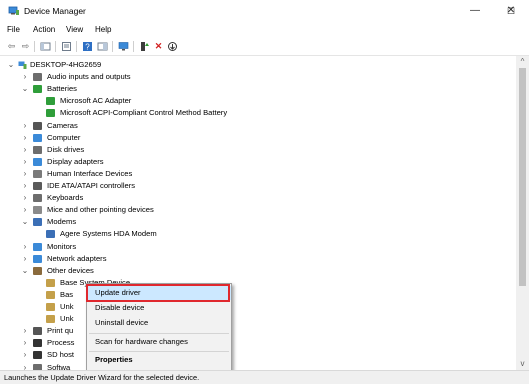  I want to click on tree-device-item: Microsoft AC Adapter, so click(258, 101).